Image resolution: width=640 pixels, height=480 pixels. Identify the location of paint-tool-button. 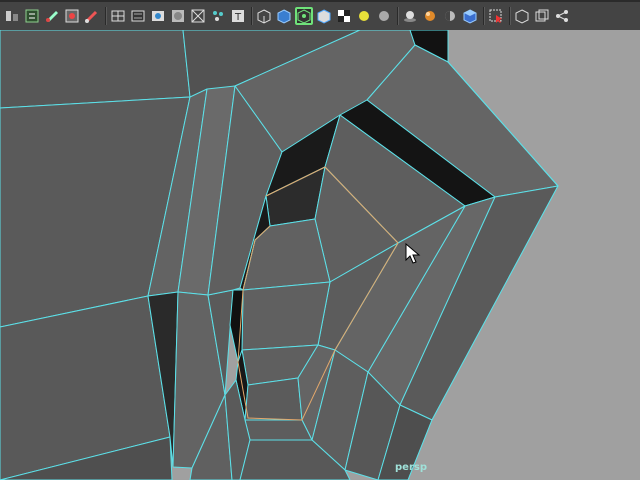
(52, 16).